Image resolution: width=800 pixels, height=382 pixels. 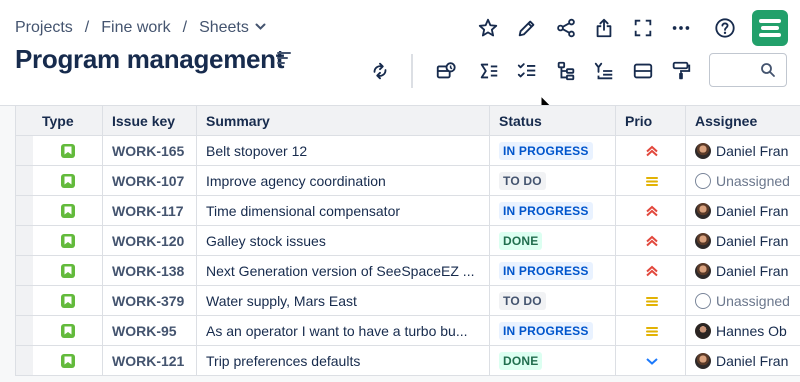 I want to click on breadcrumb-fine-work: Fine work, so click(x=135, y=28).